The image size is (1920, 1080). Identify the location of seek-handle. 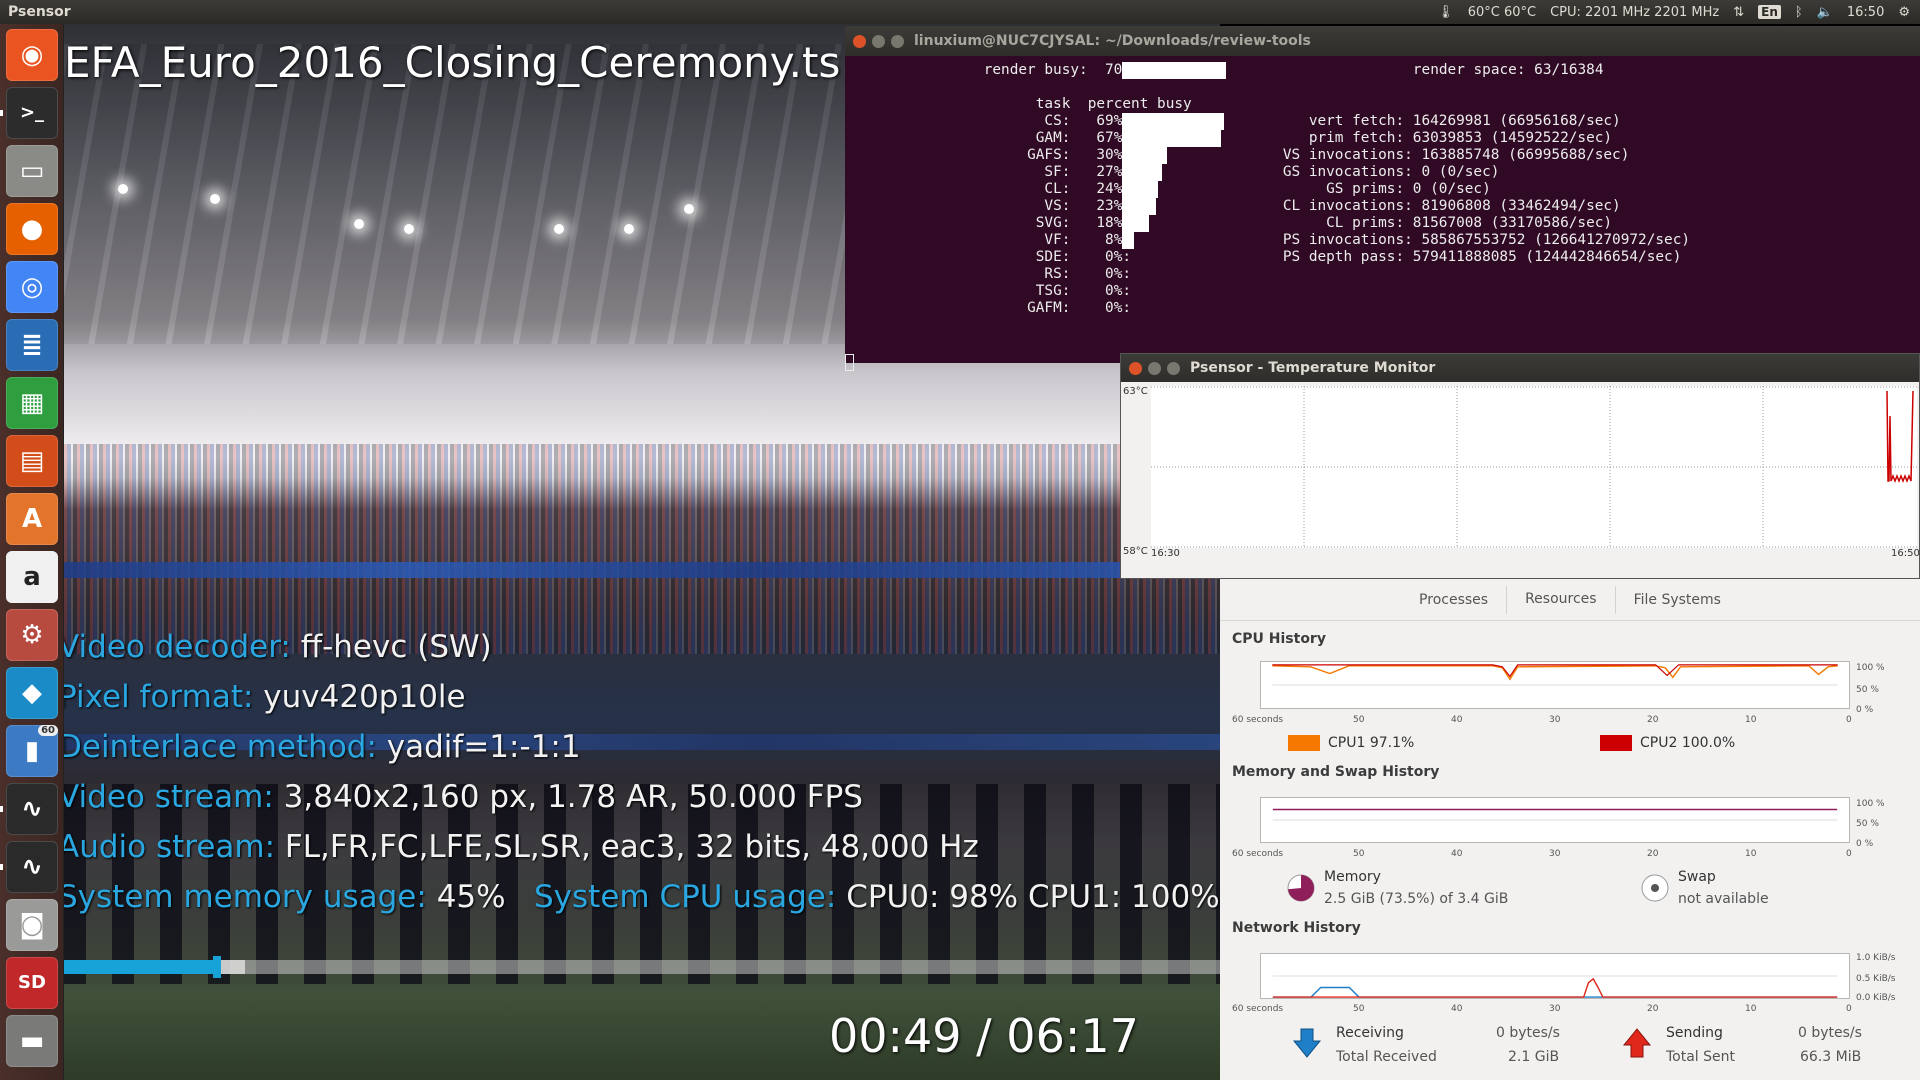
(217, 967).